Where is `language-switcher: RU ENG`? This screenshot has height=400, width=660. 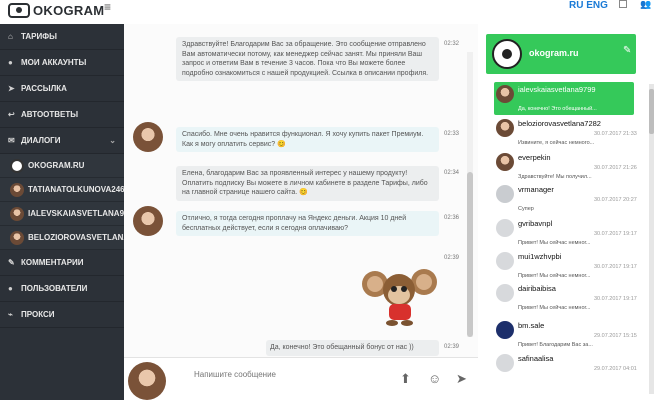
language-switcher: RU ENG is located at coordinates (588, 5).